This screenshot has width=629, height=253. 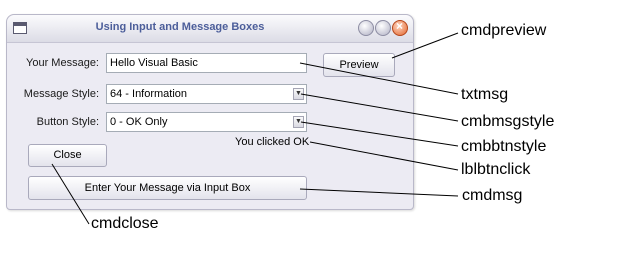 What do you see at coordinates (180, 27) in the screenshot?
I see `window-title: Using Input and Message Boxes` at bounding box center [180, 27].